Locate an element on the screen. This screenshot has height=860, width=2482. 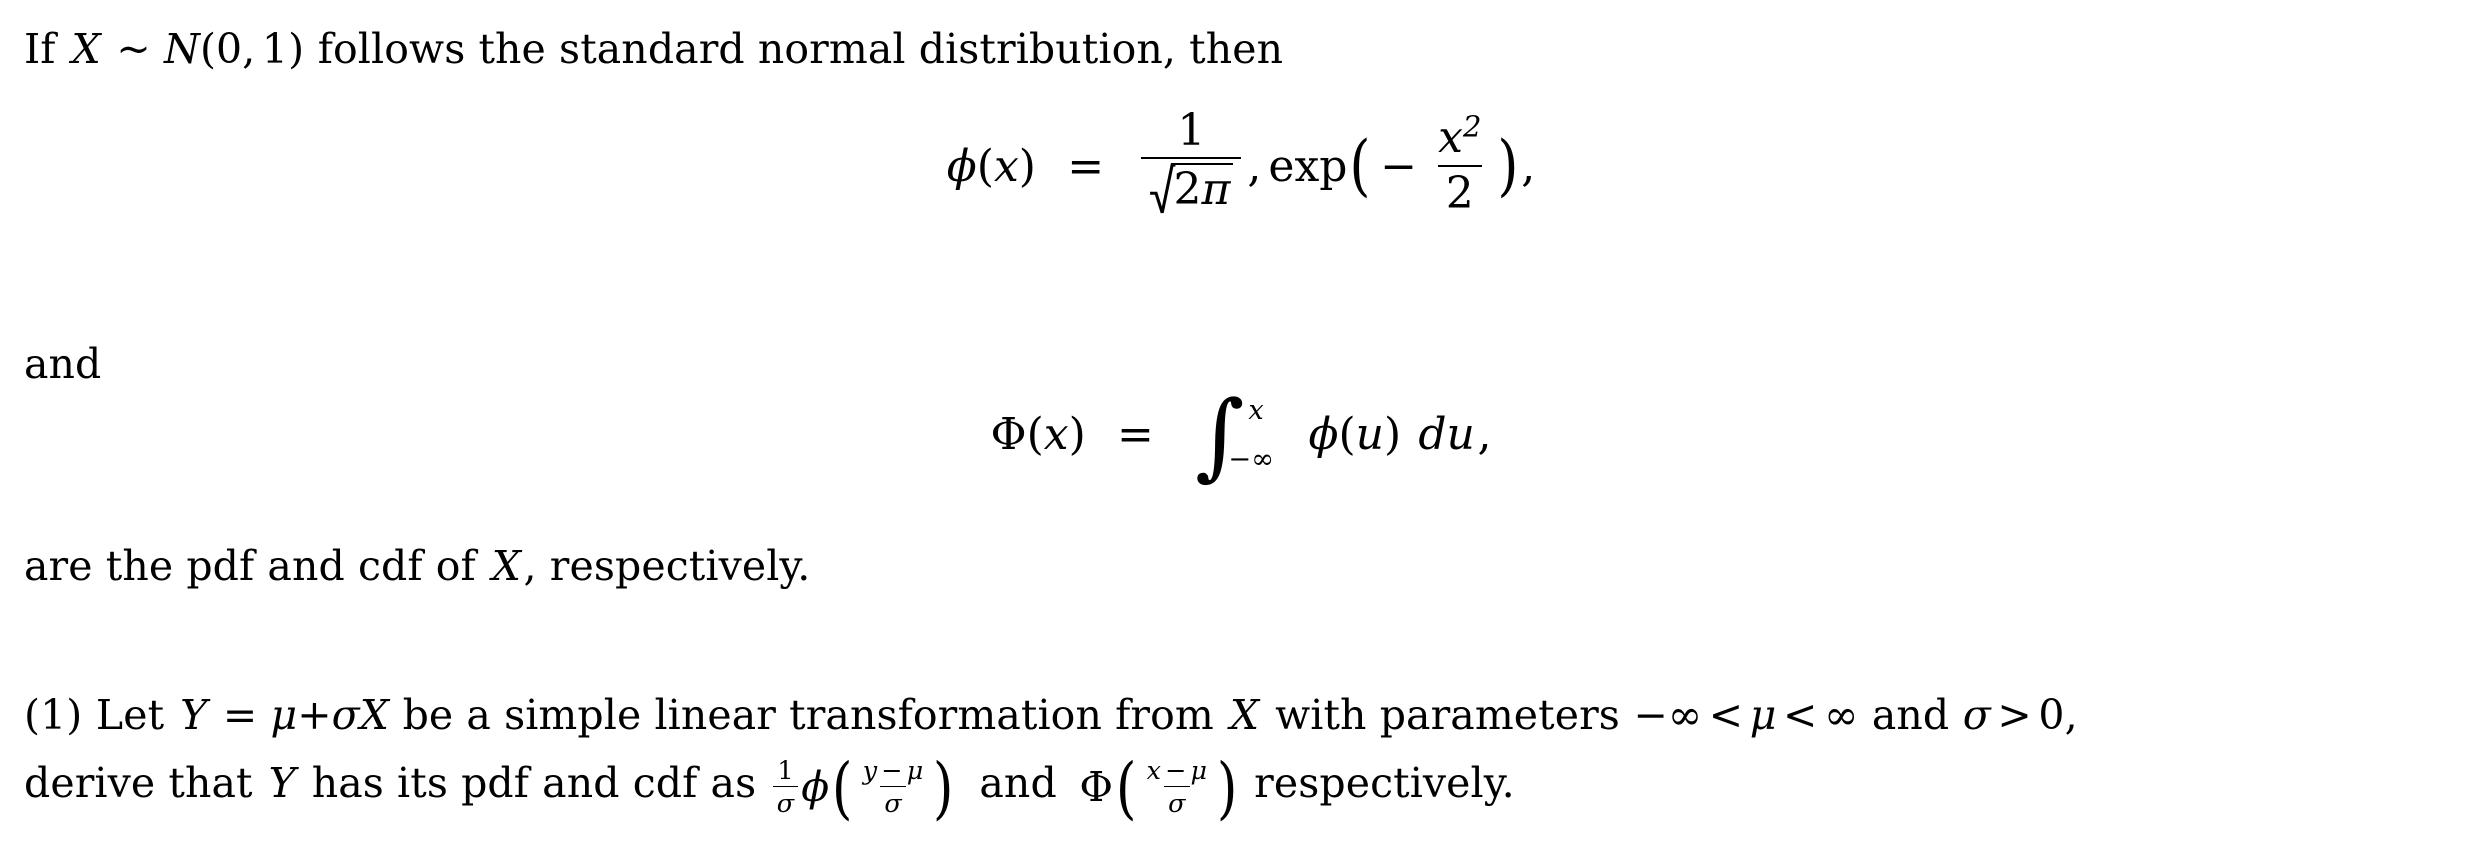
part-one-let: Let is located at coordinates (130, 715).